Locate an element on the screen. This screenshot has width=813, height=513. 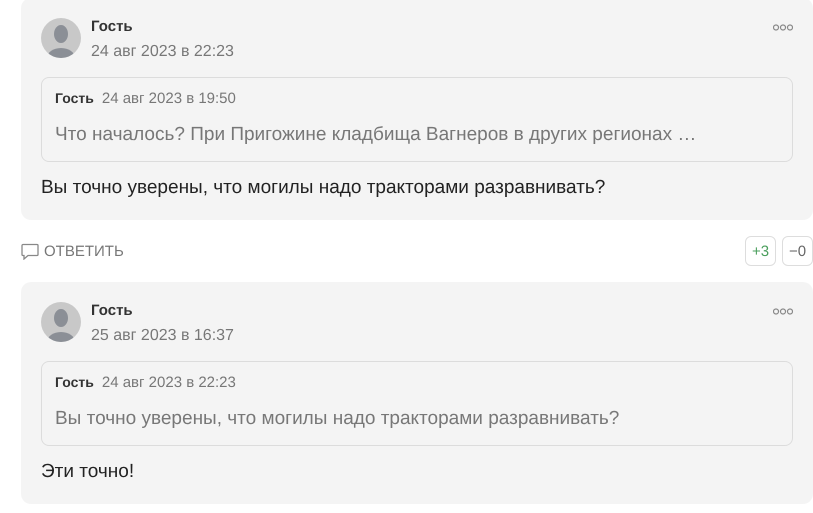
upvote-button: +3 is located at coordinates (760, 251).